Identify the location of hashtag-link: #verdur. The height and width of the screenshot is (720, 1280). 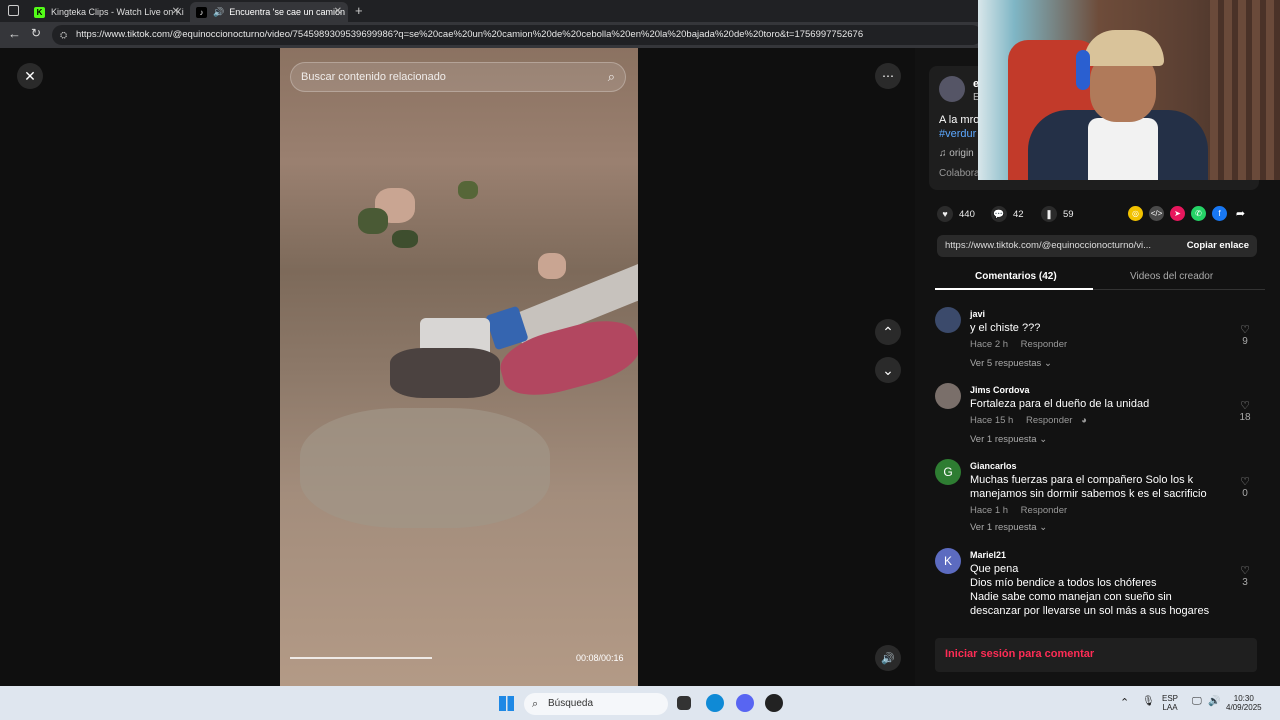
(957, 134).